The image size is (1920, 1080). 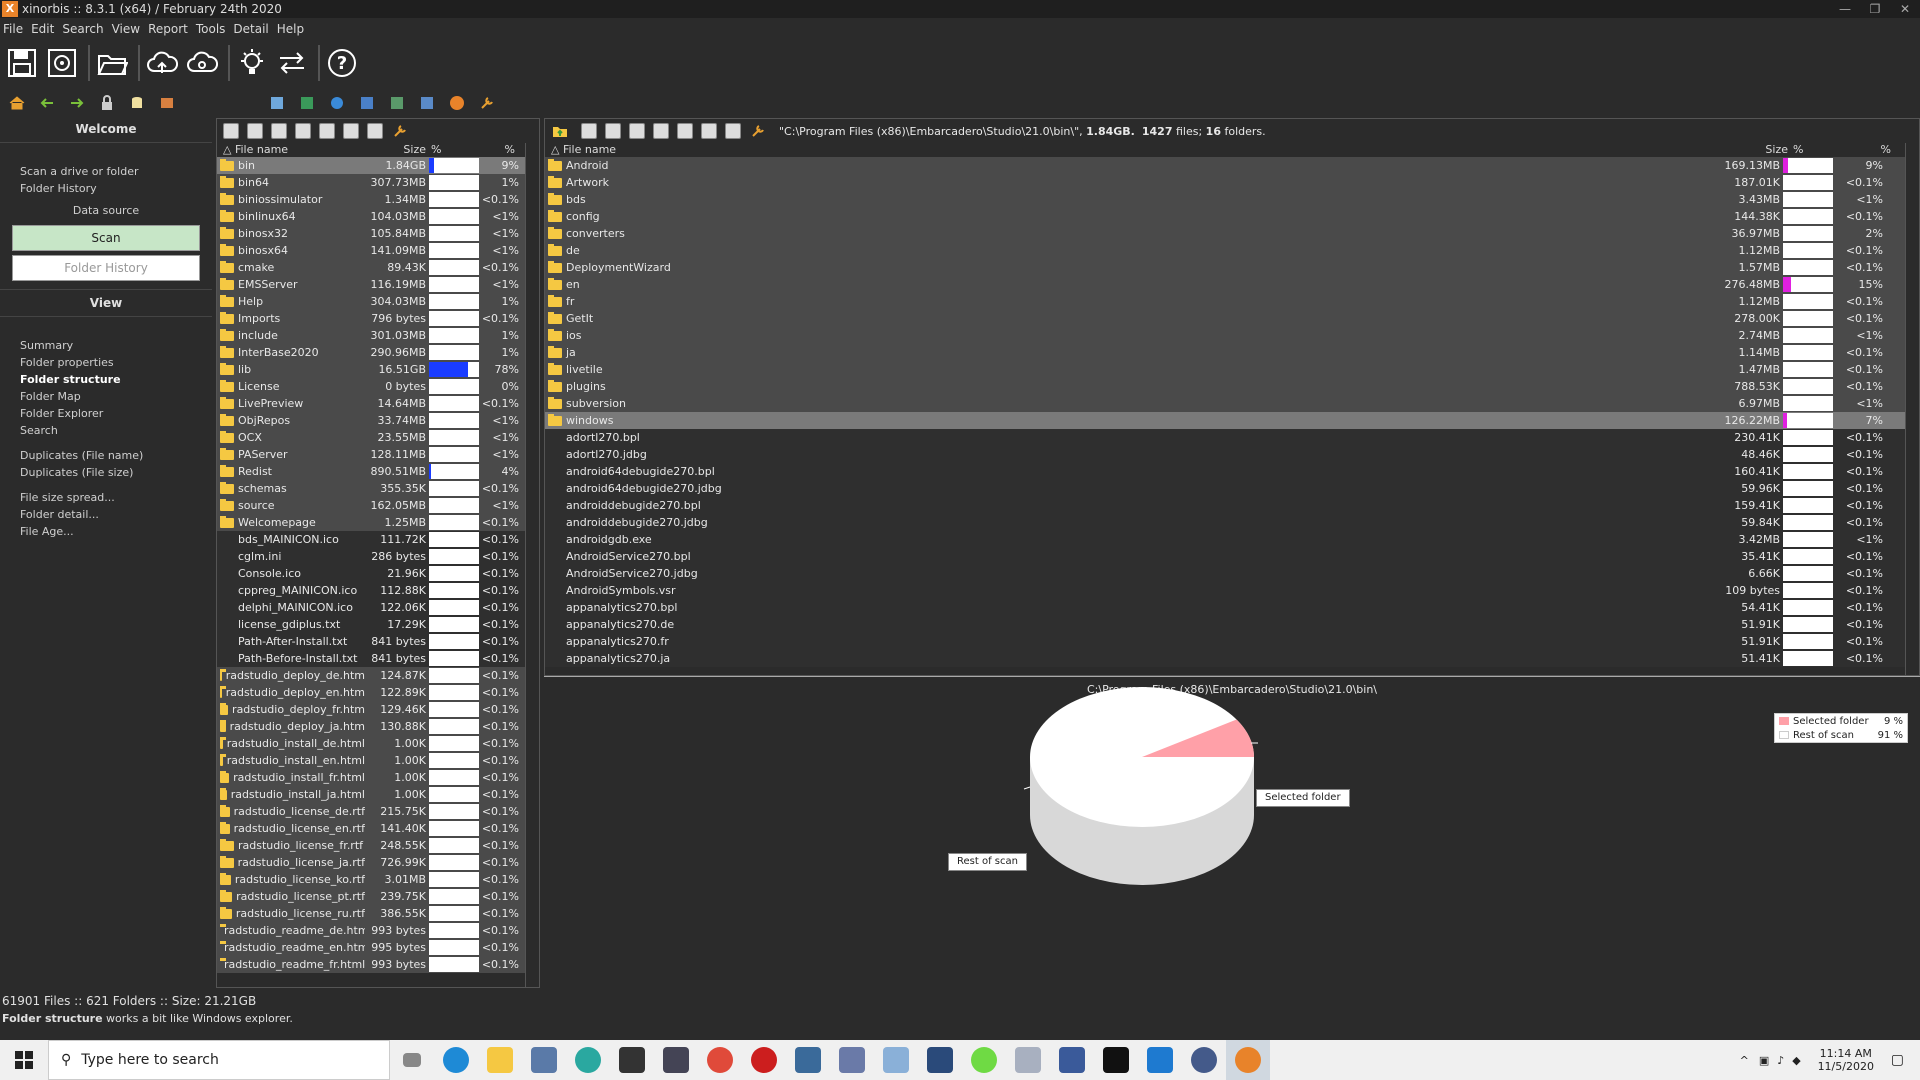 I want to click on folder-row: fr 1.12MB <0.1%, so click(x=1232, y=301).